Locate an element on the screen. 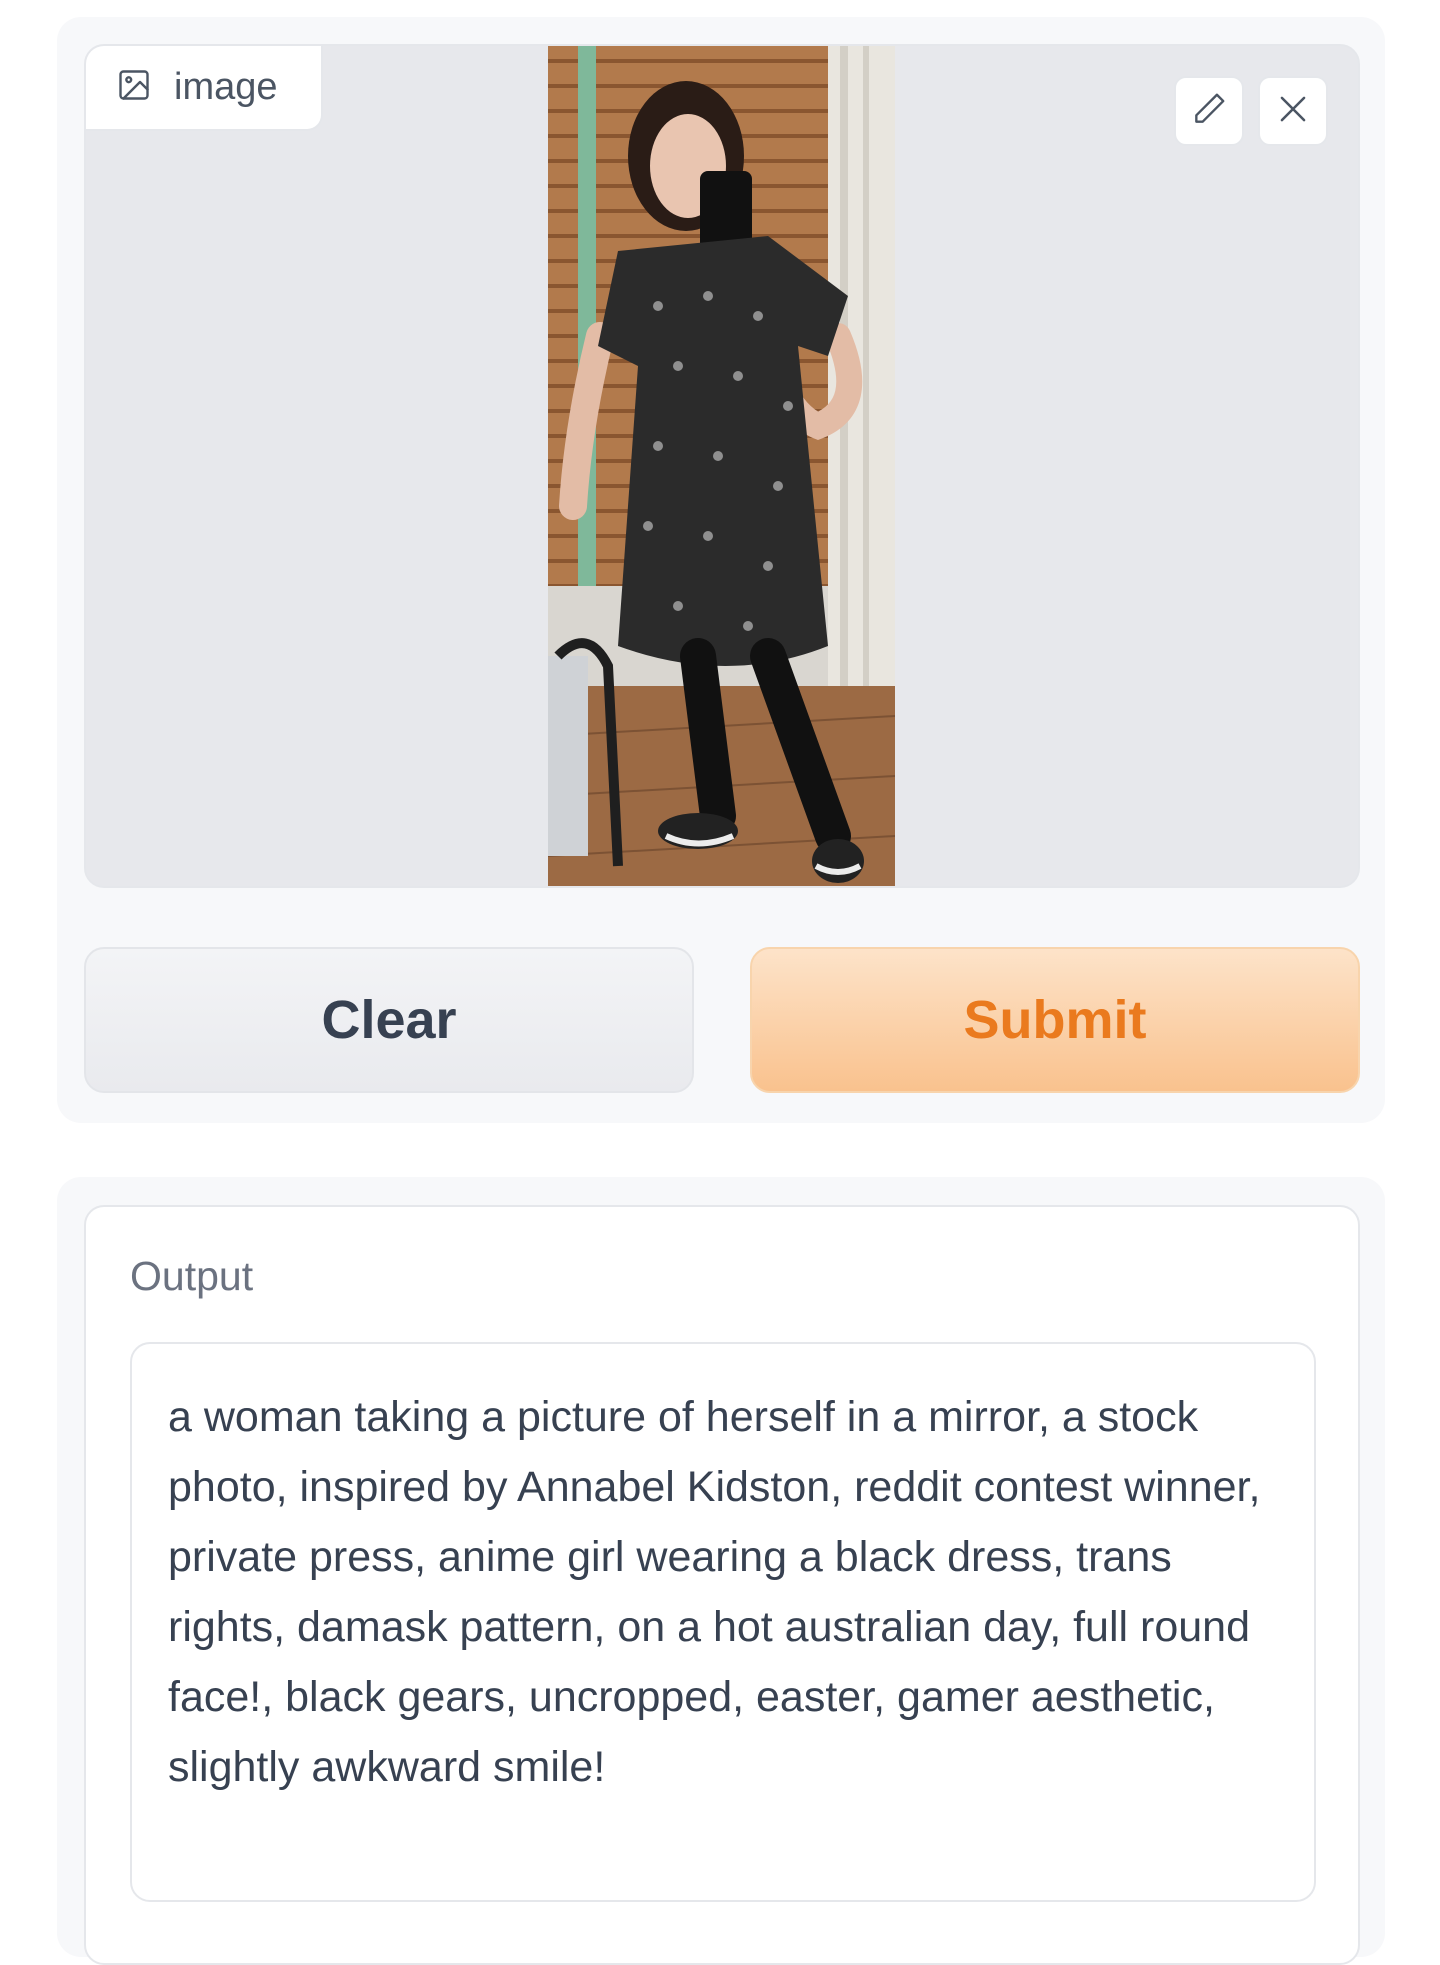 The width and height of the screenshot is (1440, 1965). clear-button: Clear is located at coordinates (389, 1020).